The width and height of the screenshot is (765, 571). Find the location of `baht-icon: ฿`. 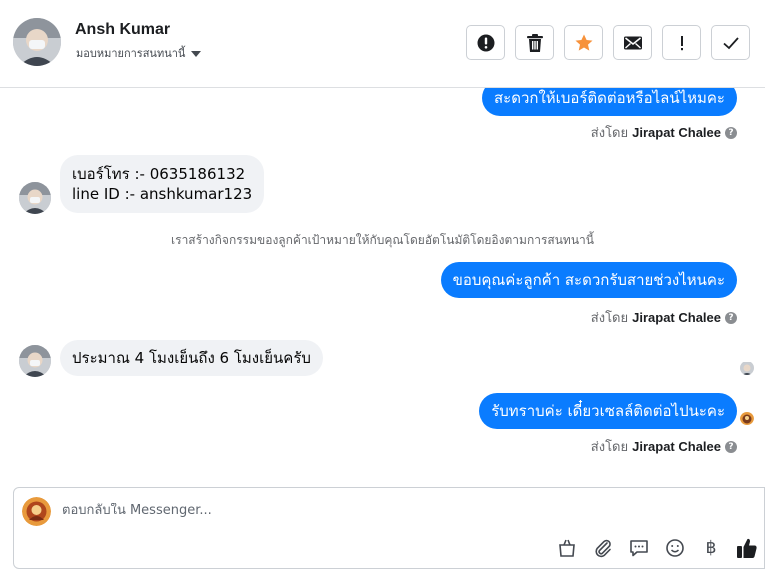

baht-icon: ฿ is located at coordinates (711, 548).